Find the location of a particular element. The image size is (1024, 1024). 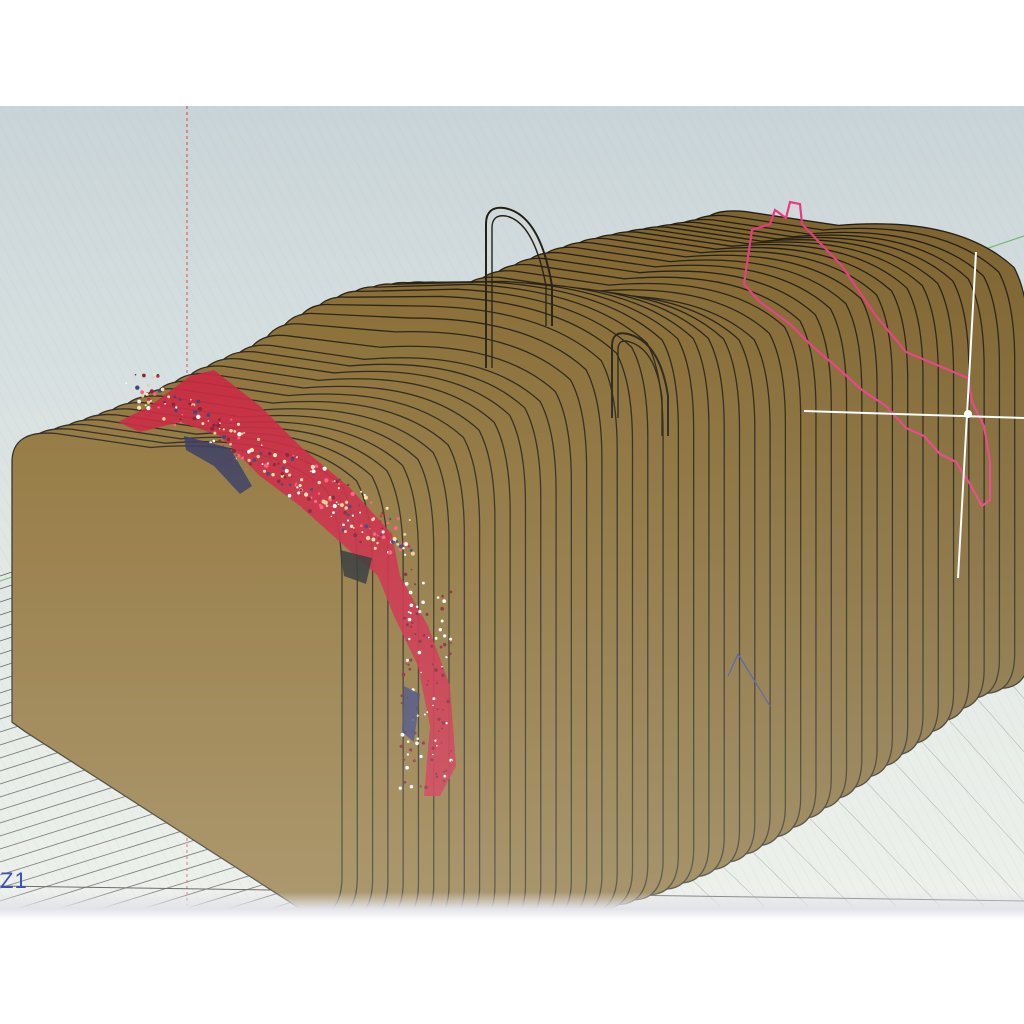

viewport-axis-label: Z1 is located at coordinates (14, 880).